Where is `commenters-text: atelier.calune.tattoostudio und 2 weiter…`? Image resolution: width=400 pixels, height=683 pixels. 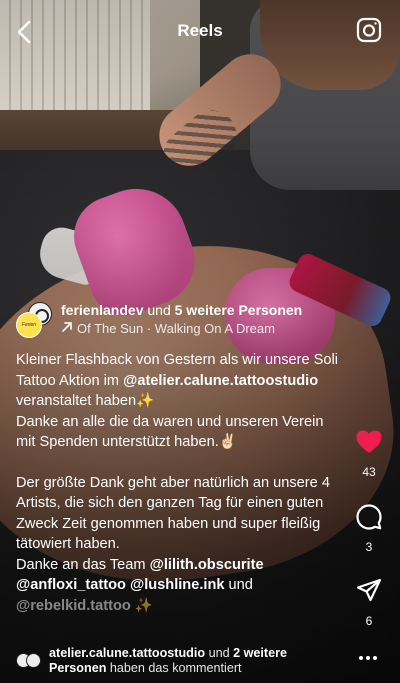
commenters-text: atelier.calune.tattoostudio und 2 weiter… is located at coordinates (184, 661).